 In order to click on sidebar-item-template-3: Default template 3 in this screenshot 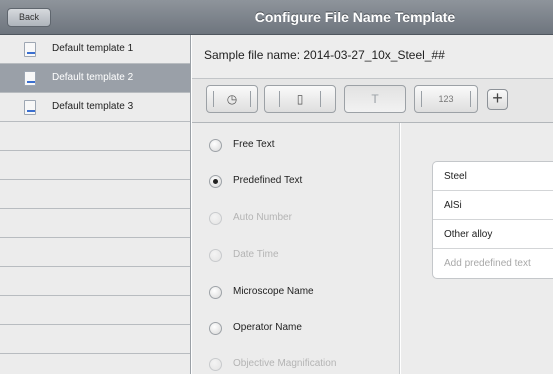, I will do `click(95, 107)`.